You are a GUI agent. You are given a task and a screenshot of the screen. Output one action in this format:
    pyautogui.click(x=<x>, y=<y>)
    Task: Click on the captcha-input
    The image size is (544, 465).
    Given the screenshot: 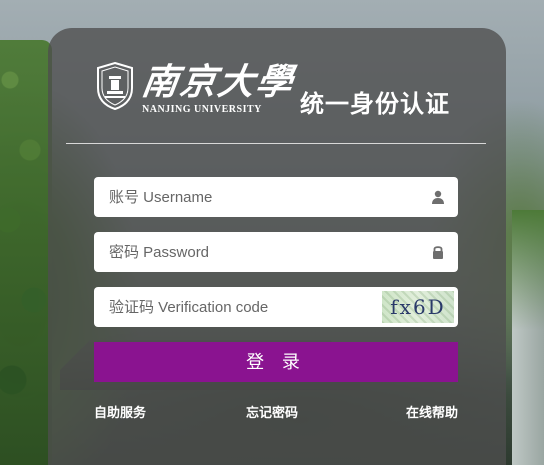 What is the action you would take?
    pyautogui.click(x=231, y=307)
    